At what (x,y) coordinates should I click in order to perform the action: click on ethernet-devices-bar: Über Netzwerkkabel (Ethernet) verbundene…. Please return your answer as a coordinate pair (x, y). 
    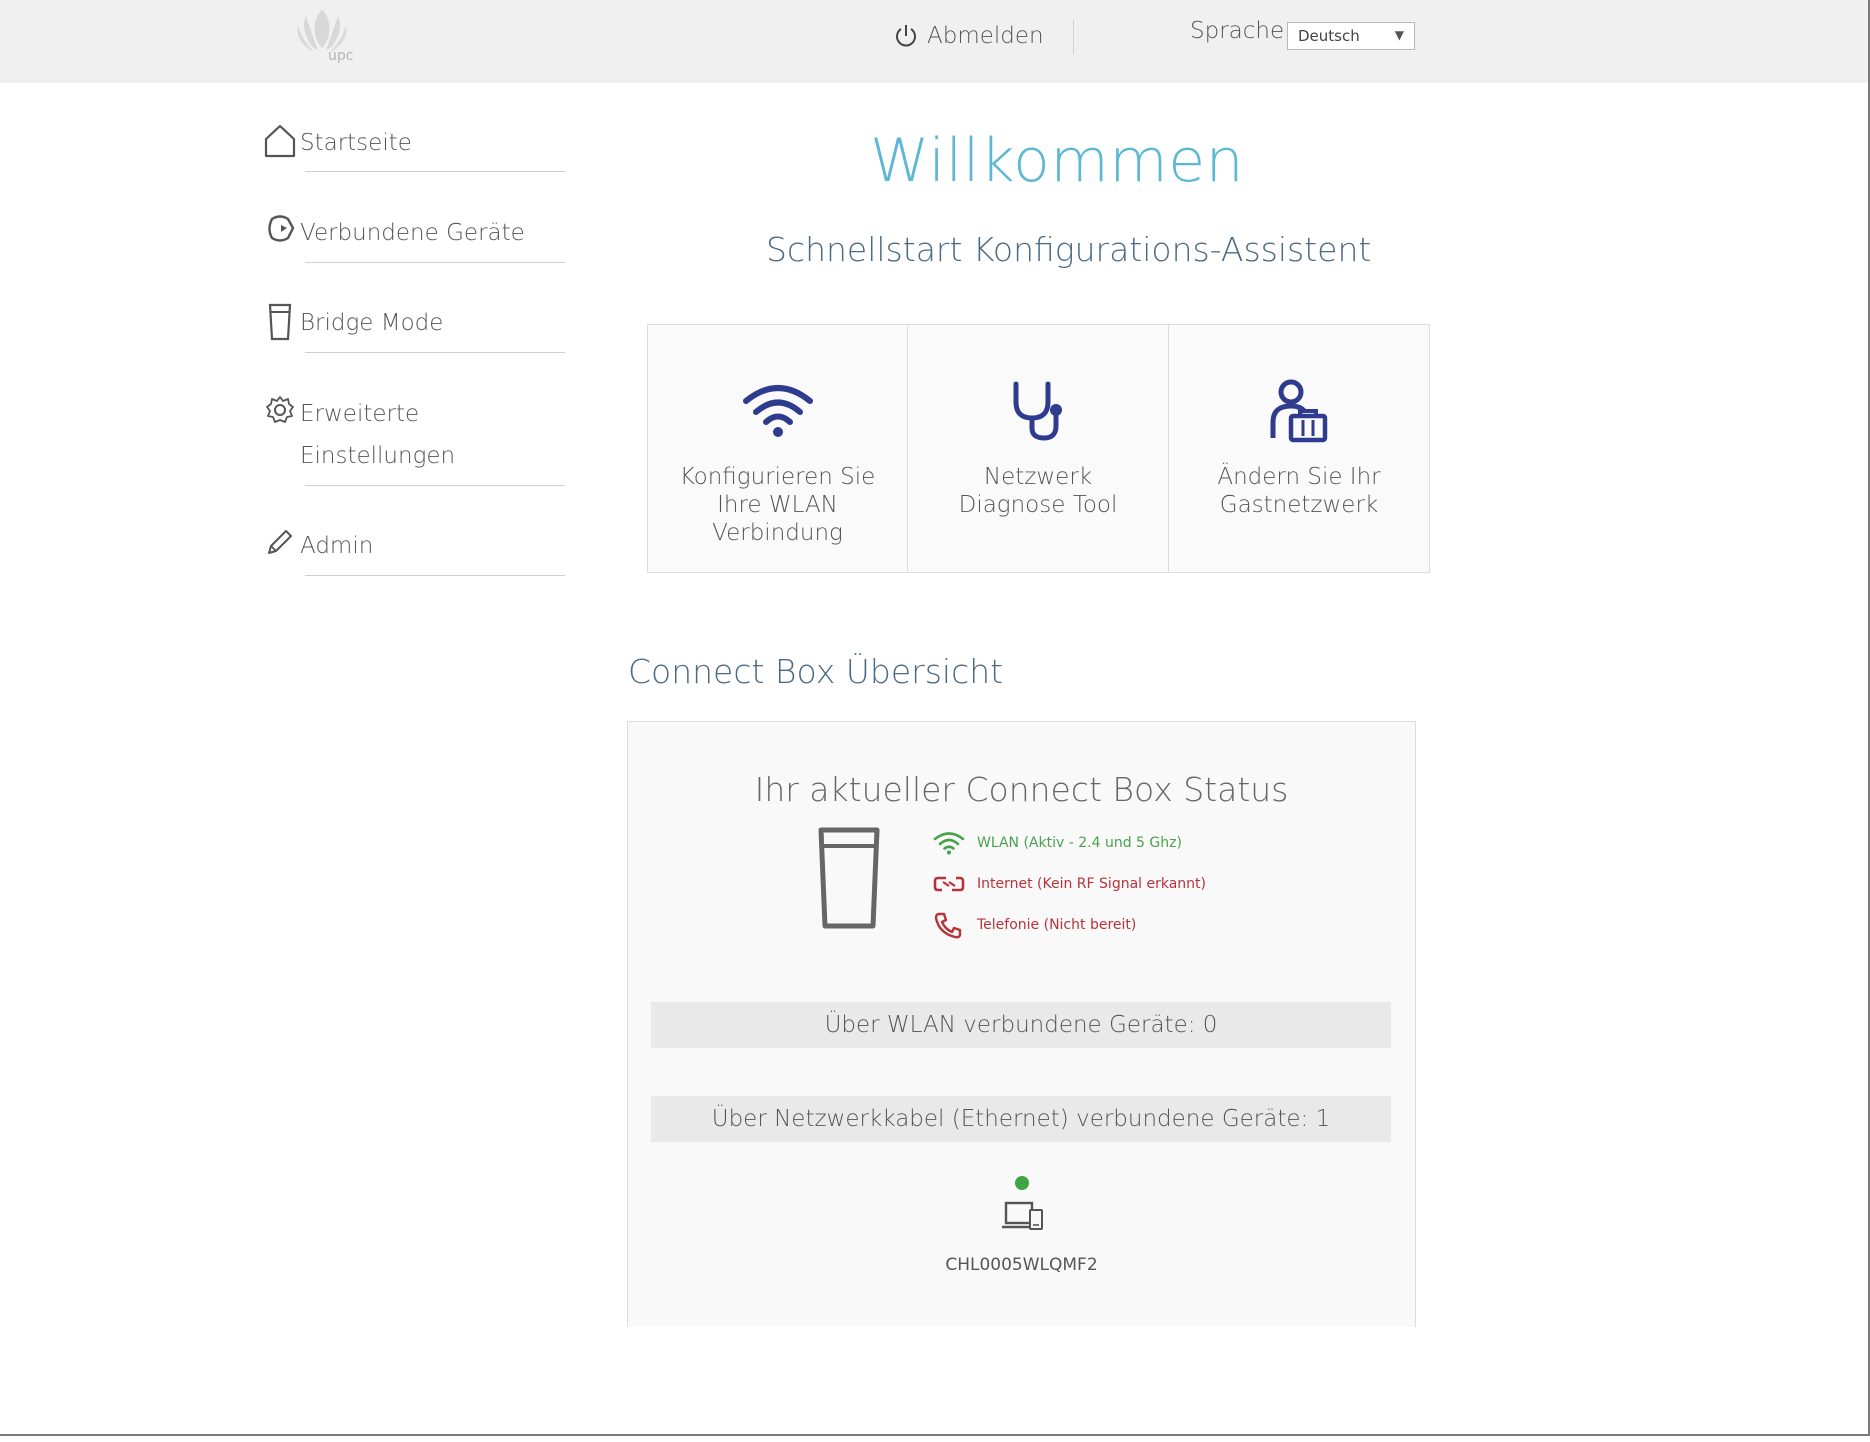
    Looking at the image, I should click on (1021, 1119).